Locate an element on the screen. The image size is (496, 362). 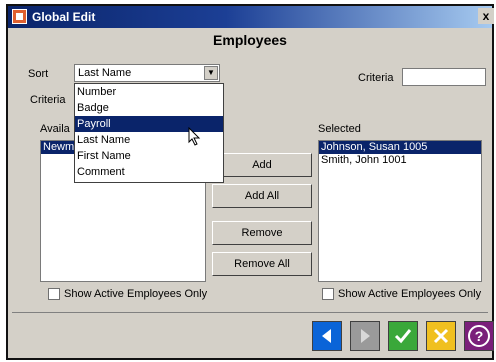
sort-option-badge: Badge is located at coordinates (149, 108).